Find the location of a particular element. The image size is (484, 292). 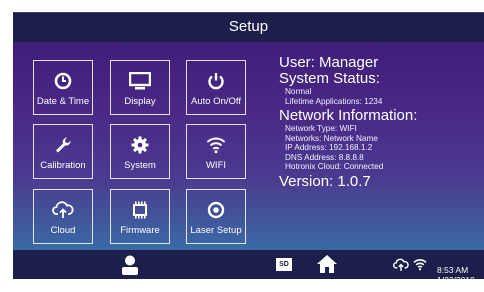

system-status-heading: System Status: is located at coordinates (329, 78).